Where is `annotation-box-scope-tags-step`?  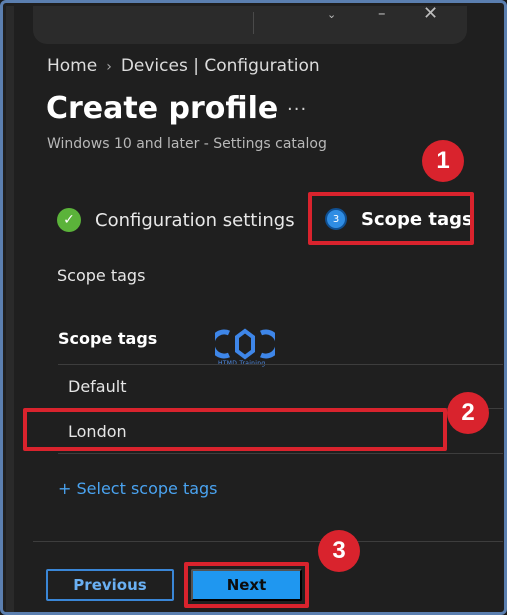
annotation-box-scope-tags-step is located at coordinates (391, 218).